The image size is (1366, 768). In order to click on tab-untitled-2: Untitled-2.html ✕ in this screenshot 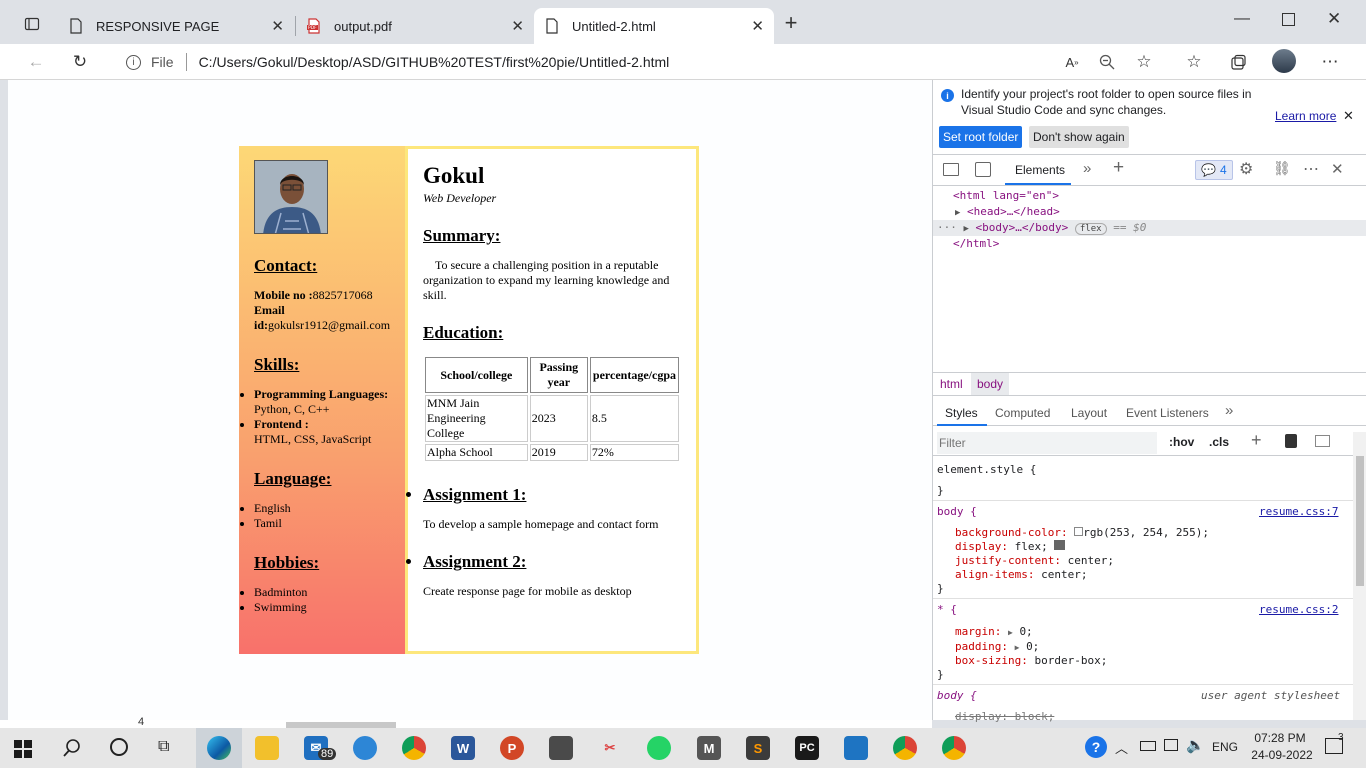, I will do `click(654, 26)`.